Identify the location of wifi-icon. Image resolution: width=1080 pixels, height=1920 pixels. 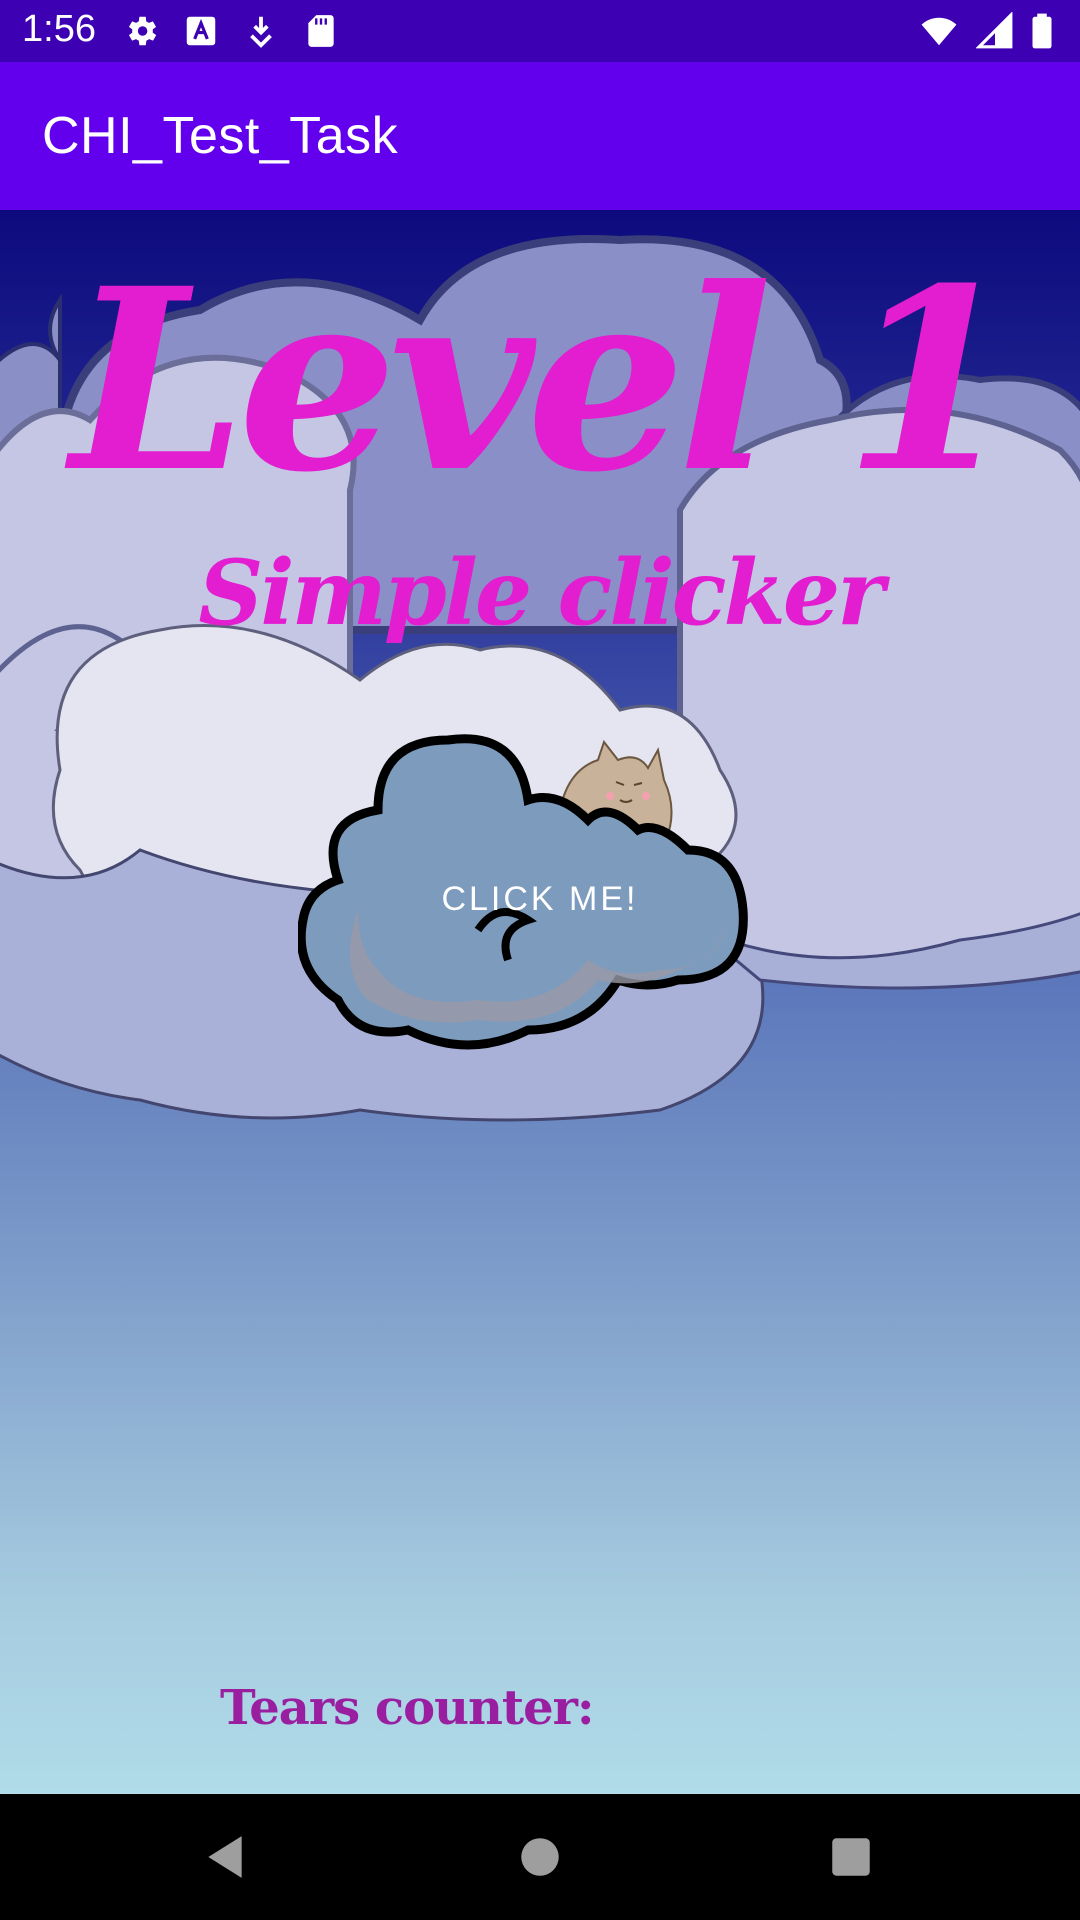
(939, 31).